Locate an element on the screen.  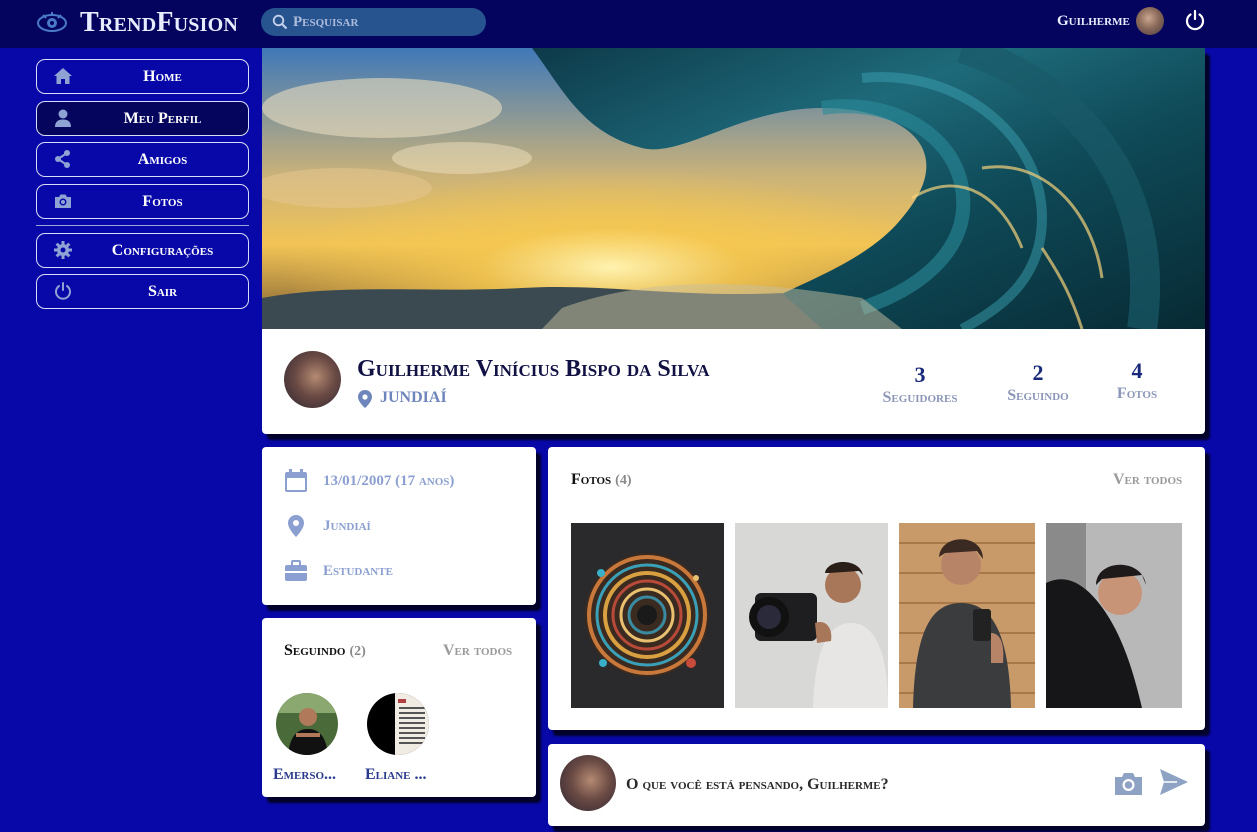
sidebar-item-amigos: Amigos is located at coordinates (142, 159).